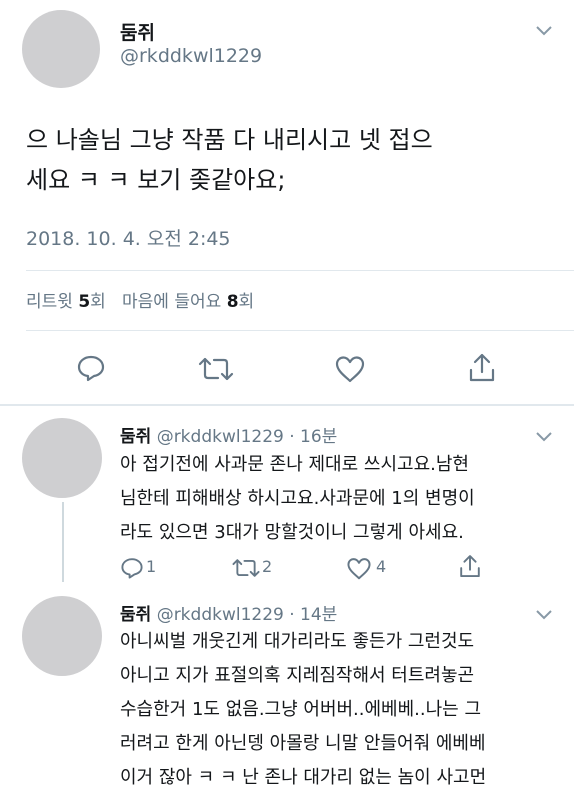 The height and width of the screenshot is (788, 574). Describe the element at coordinates (128, 237) in the screenshot. I see `tweet-timestamp: 2018. 10. 4. 오전 2:45` at that location.